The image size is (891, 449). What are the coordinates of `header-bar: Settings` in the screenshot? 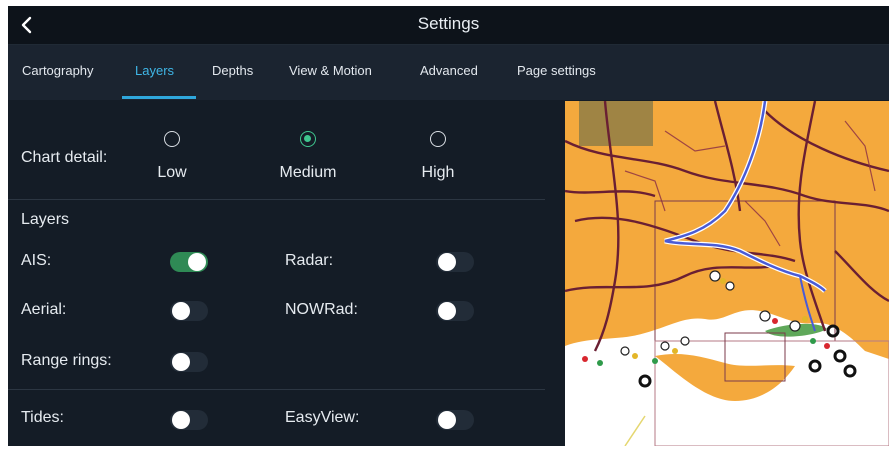 It's located at (448, 25).